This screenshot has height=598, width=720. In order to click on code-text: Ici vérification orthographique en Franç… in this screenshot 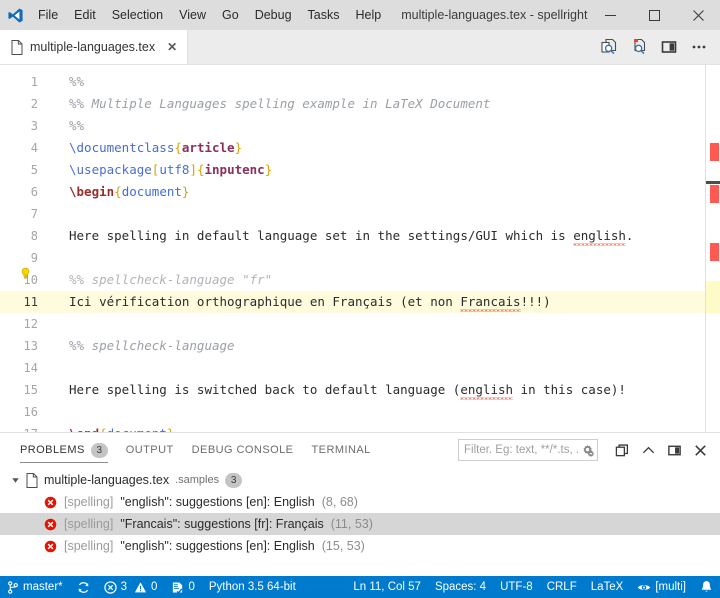, I will do `click(300, 302)`.